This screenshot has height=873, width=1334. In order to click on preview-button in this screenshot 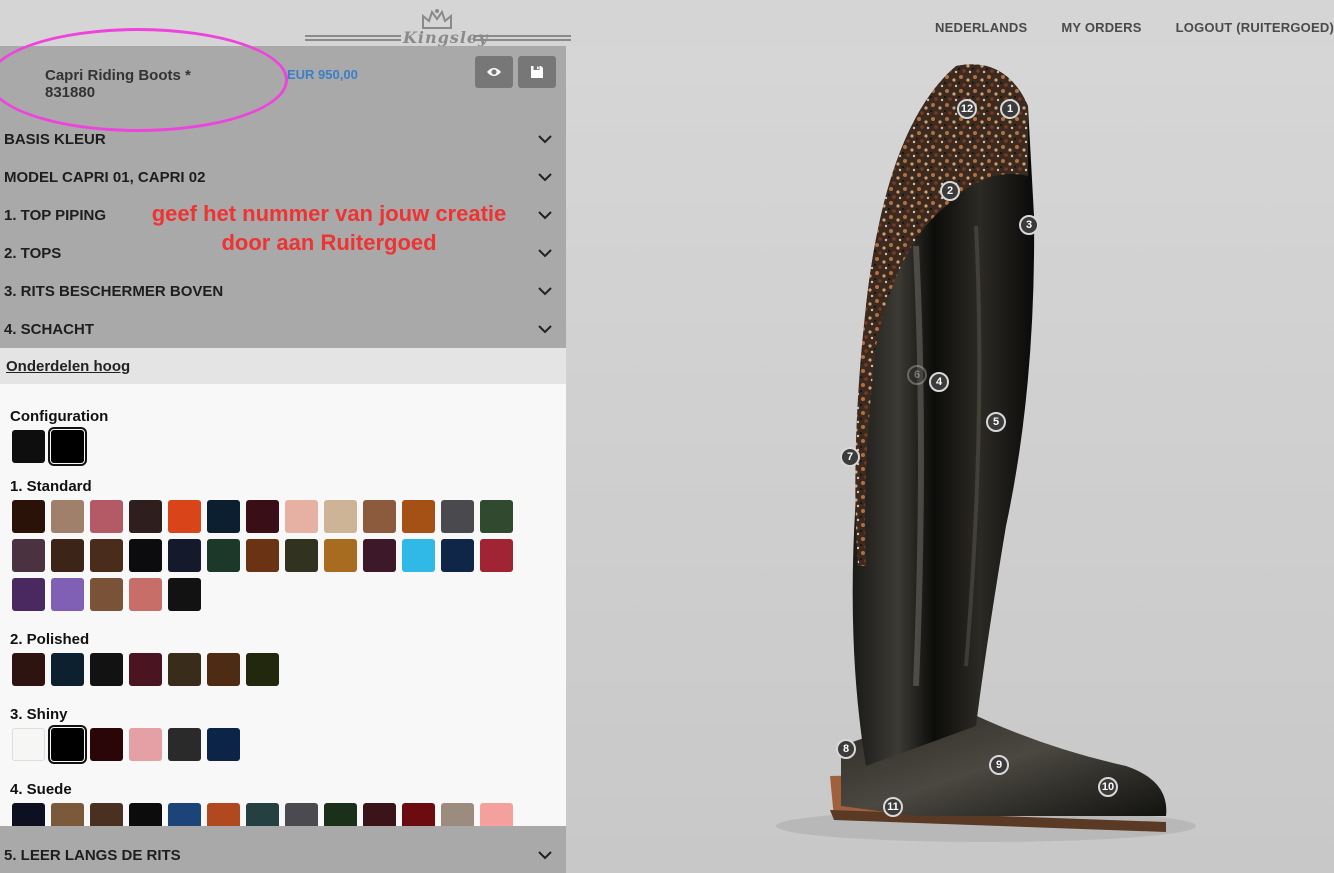, I will do `click(494, 72)`.